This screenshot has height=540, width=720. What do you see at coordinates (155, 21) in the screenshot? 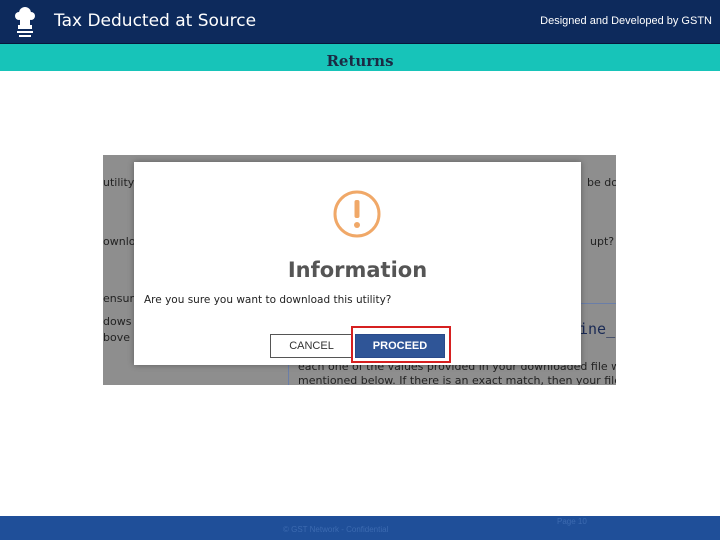
I see `app-title: Tax Deducted at Source` at bounding box center [155, 21].